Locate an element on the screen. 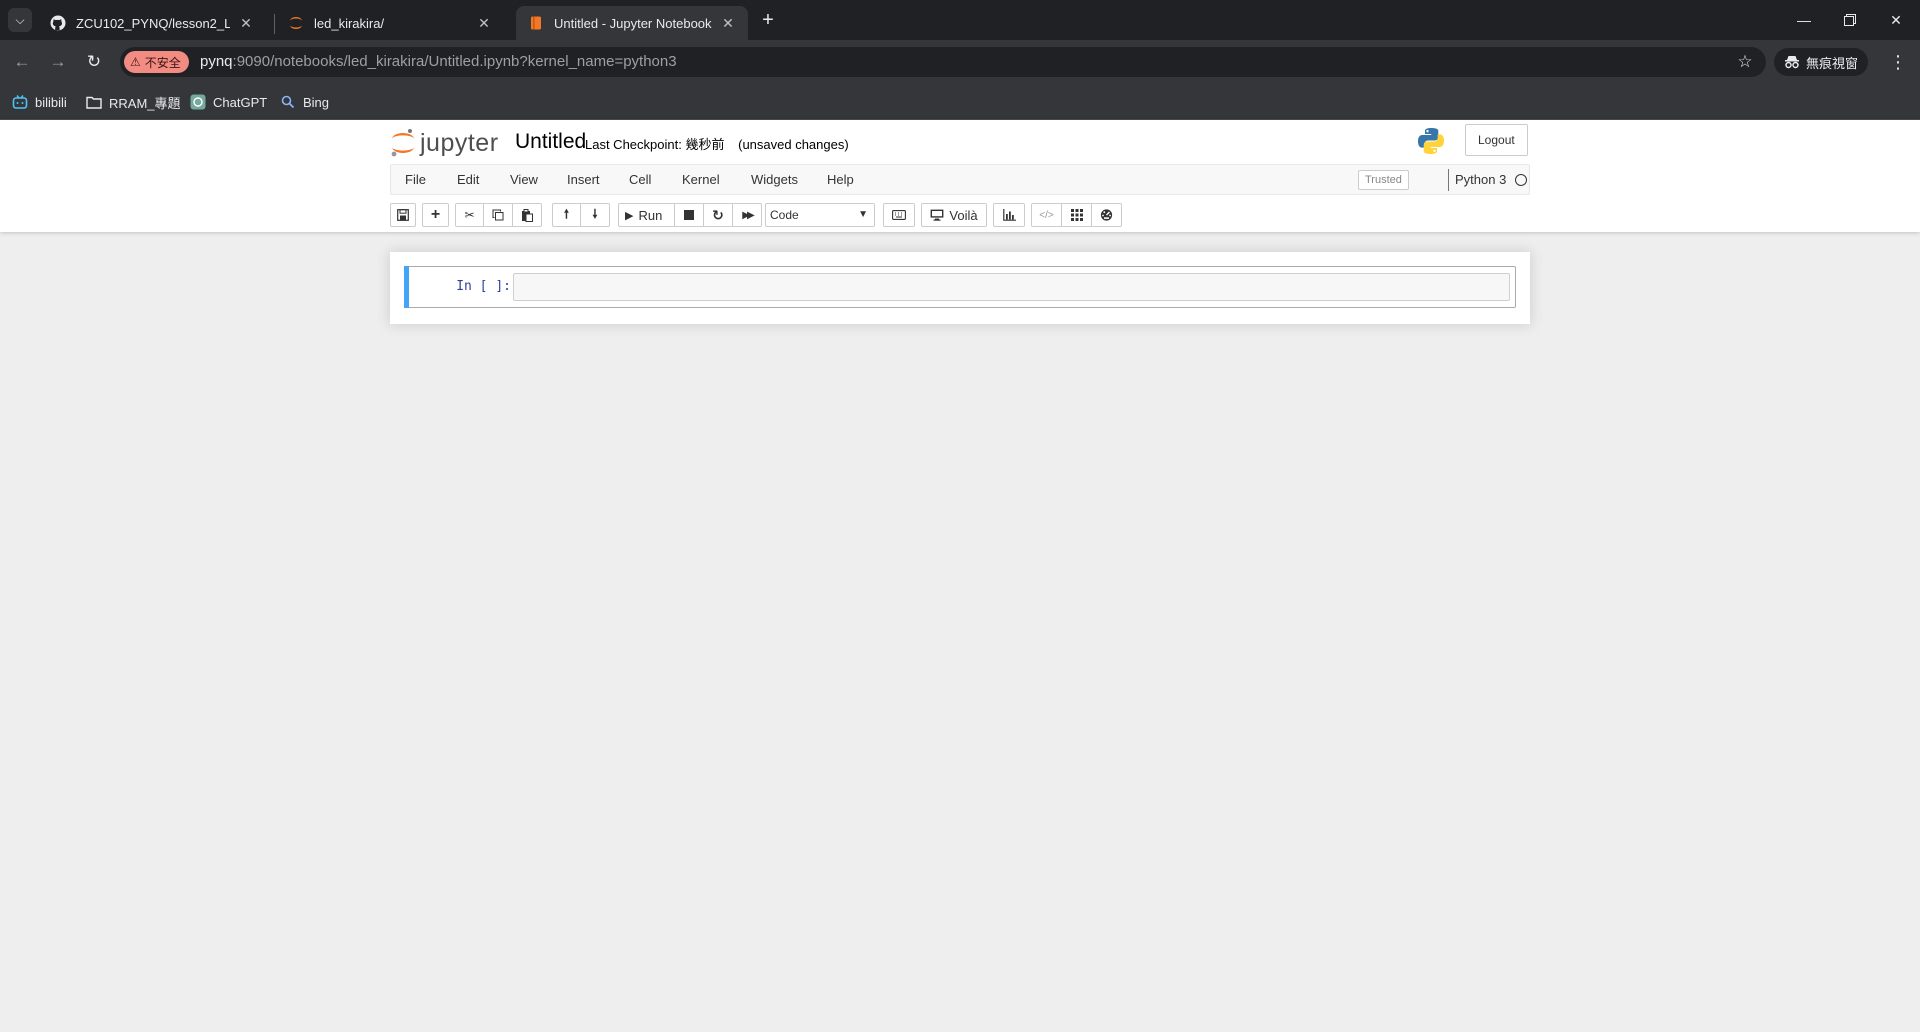 The width and height of the screenshot is (1920, 1032). cell-type-value: Code is located at coordinates (784, 215).